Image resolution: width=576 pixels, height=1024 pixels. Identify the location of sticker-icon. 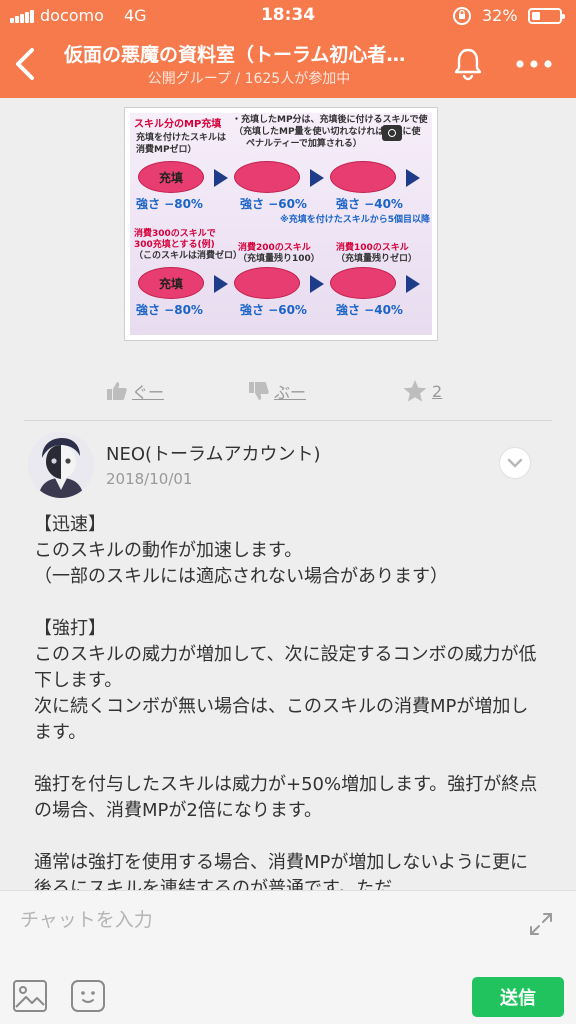
(88, 996).